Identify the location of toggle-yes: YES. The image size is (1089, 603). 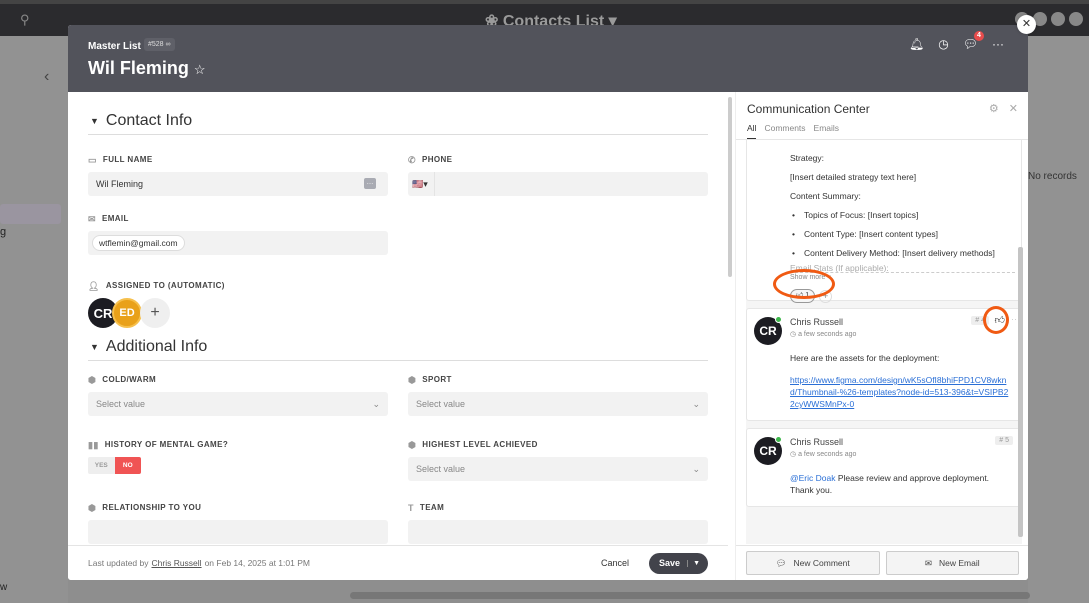
(101, 465).